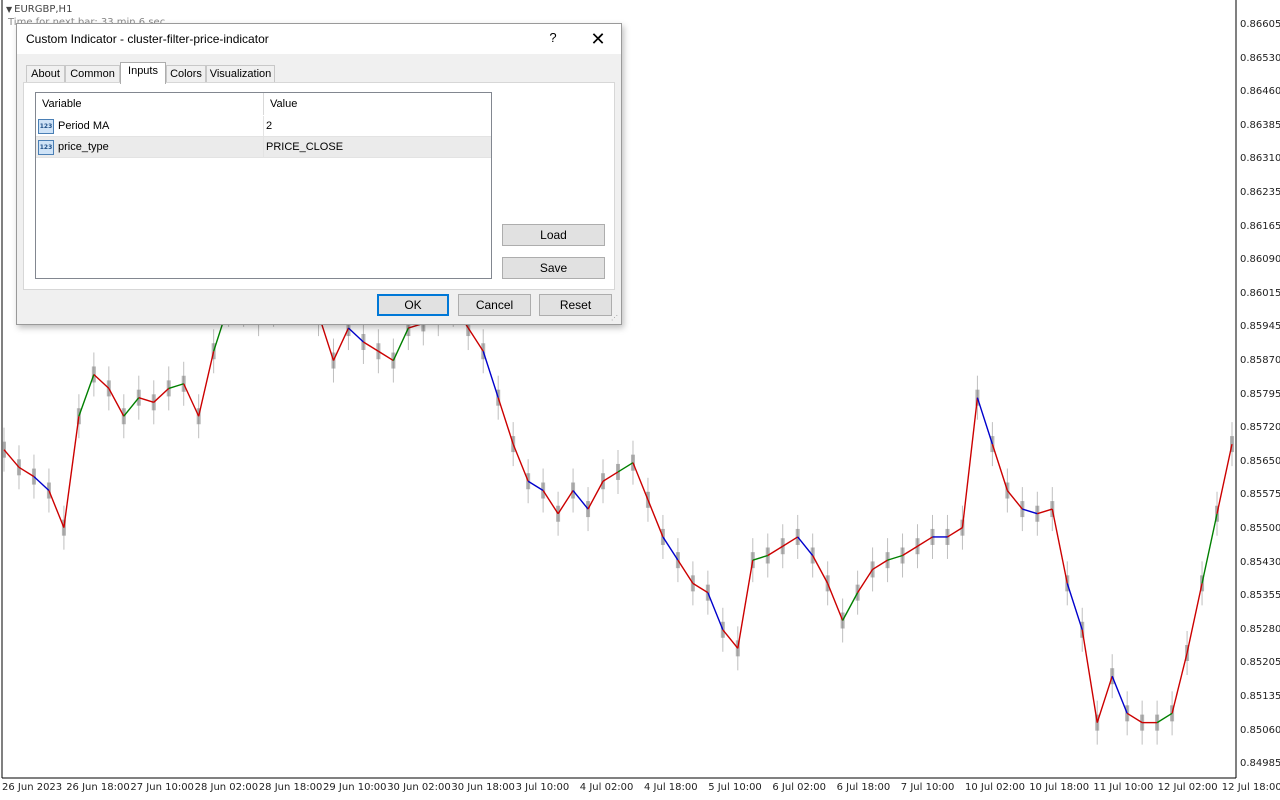  I want to click on cancel-button: Cancel, so click(494, 305).